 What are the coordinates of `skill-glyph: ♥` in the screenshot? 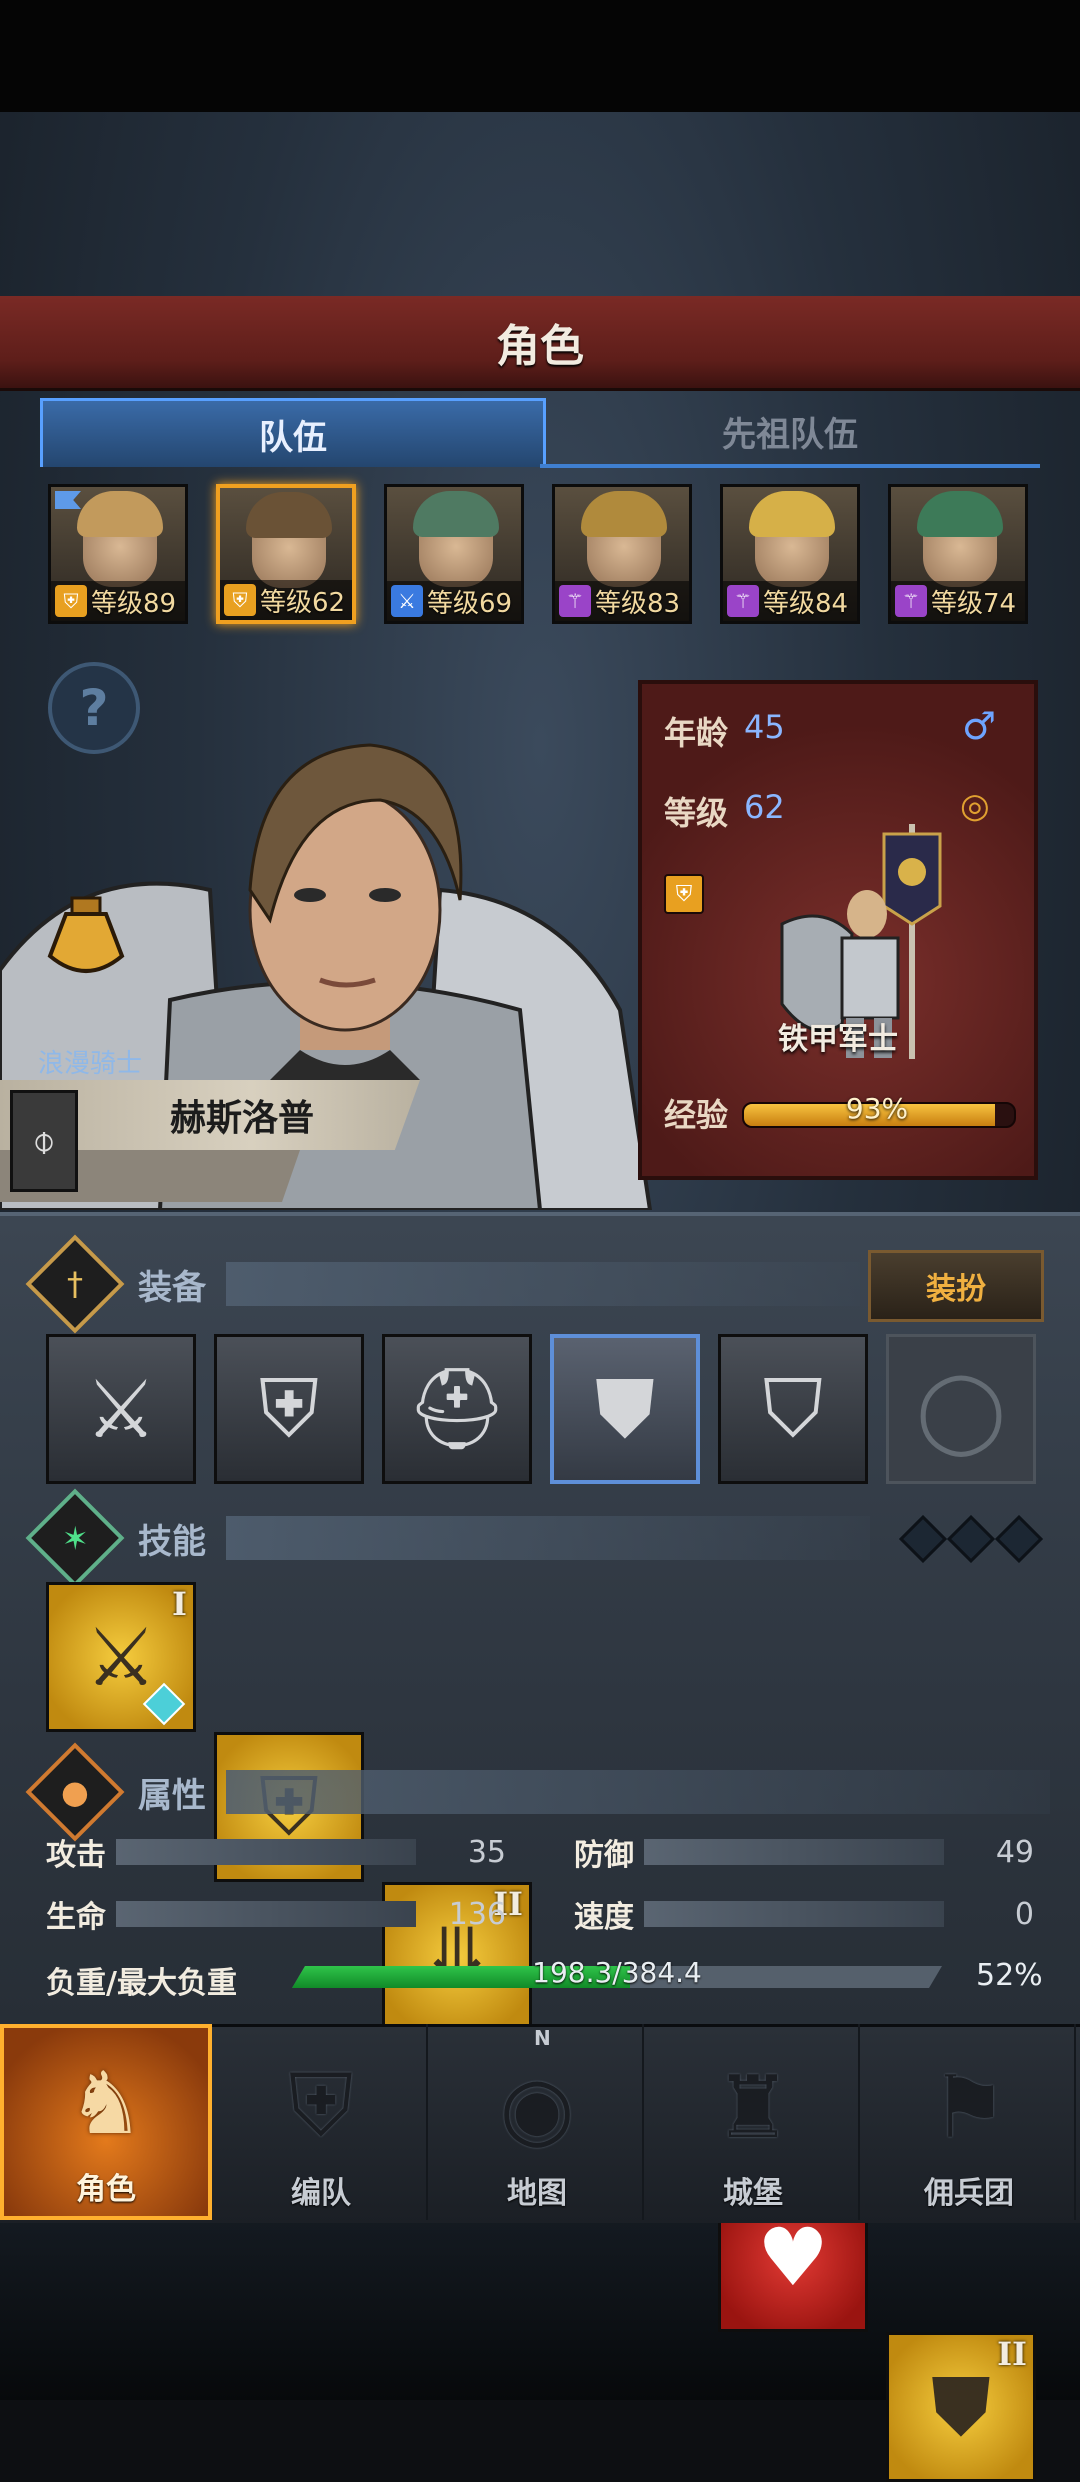 It's located at (793, 2257).